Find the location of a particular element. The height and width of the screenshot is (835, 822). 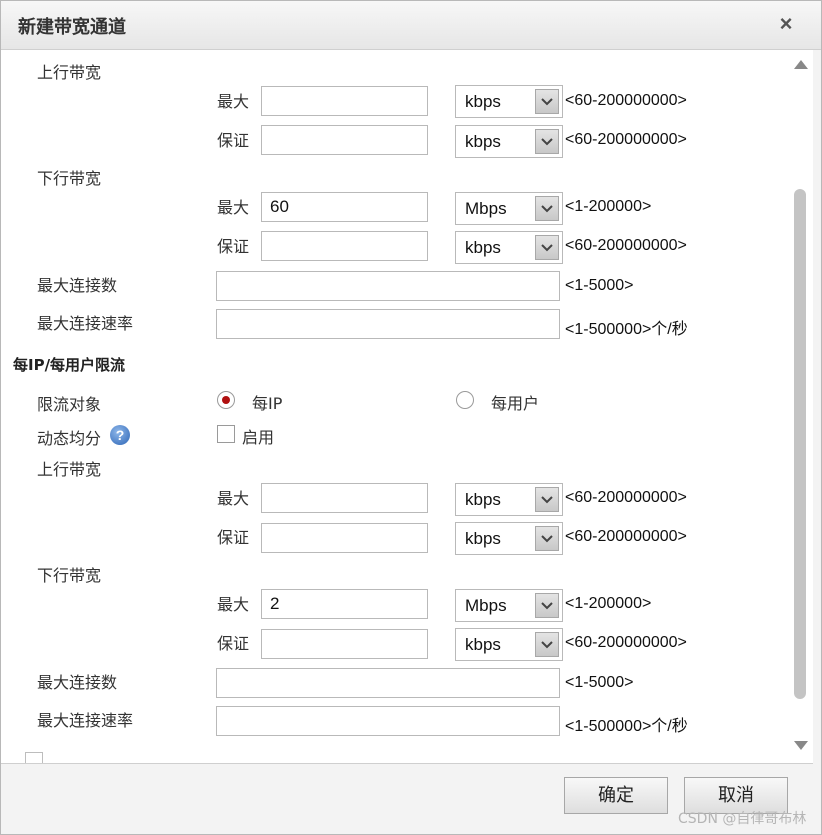

upstream-max-unit-select: kbps is located at coordinates (509, 101).